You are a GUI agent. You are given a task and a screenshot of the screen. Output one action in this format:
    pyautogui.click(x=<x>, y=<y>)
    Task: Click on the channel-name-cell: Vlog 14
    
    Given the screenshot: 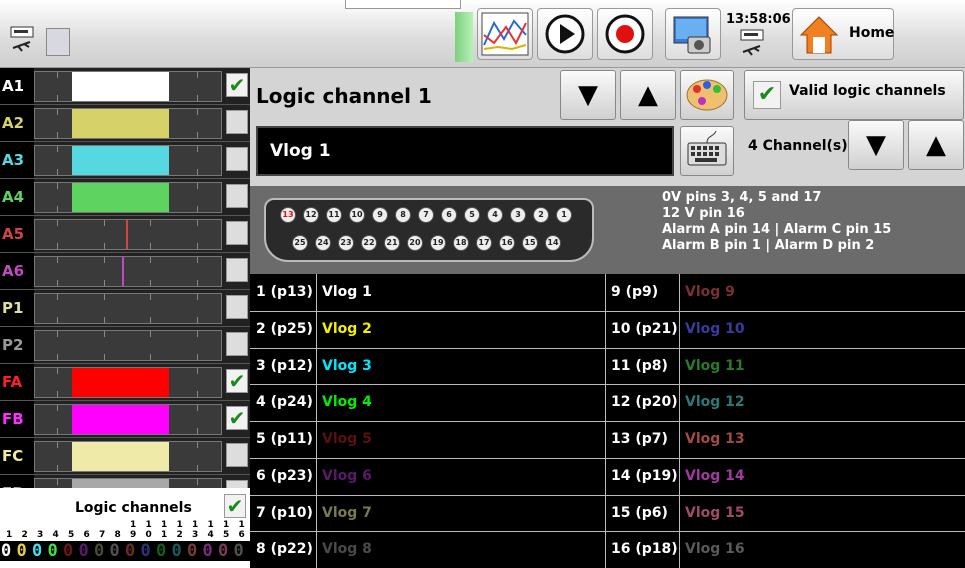 What is the action you would take?
    pyautogui.click(x=822, y=476)
    